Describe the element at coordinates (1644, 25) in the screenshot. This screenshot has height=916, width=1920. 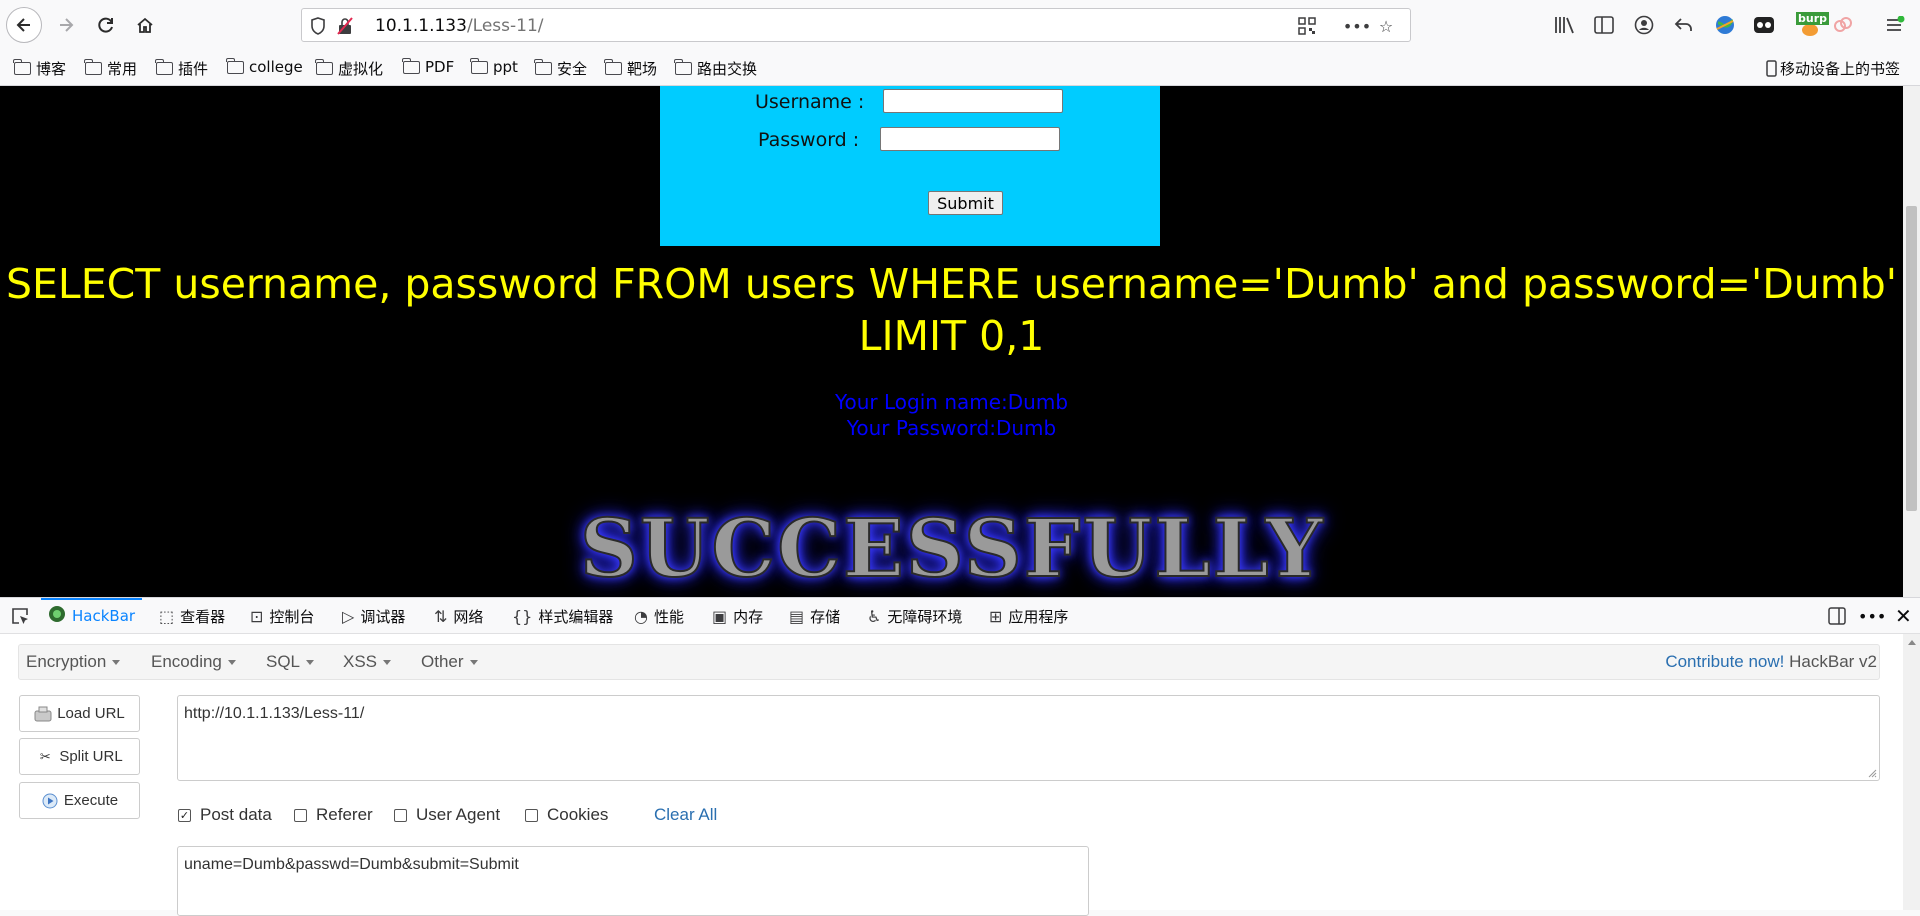
I see `account-icon` at that location.